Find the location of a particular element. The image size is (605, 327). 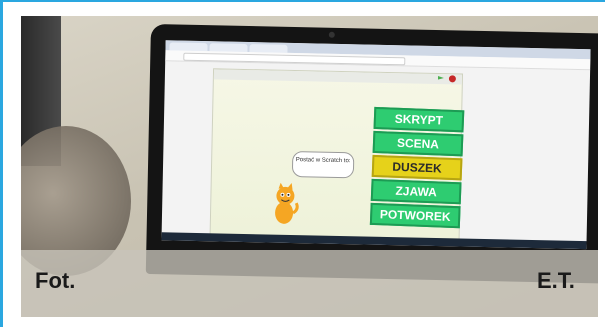

scratch-menu: SKRYPT SCENA DUSZEK ZJAWA POTWOREK is located at coordinates (417, 168).